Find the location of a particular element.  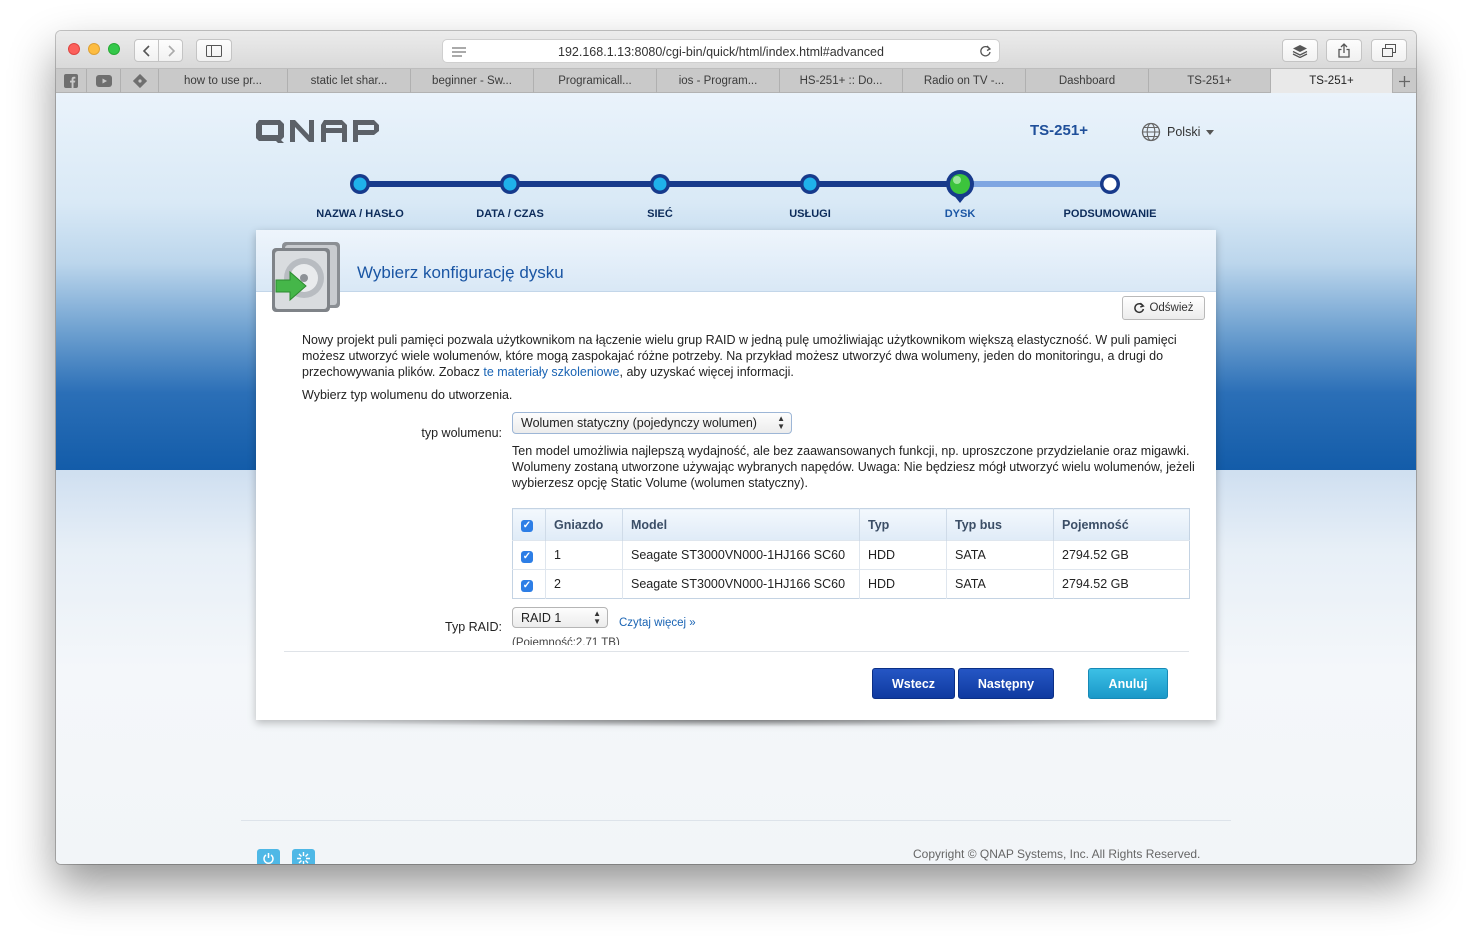

layers-icon is located at coordinates (1300, 51).